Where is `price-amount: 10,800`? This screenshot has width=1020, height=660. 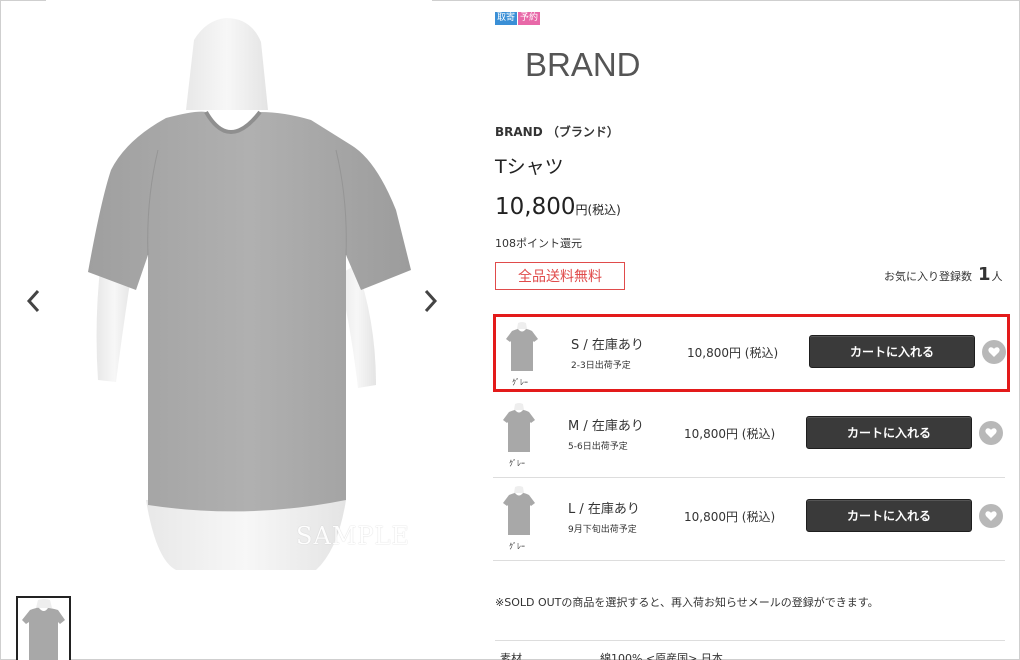 price-amount: 10,800 is located at coordinates (535, 207).